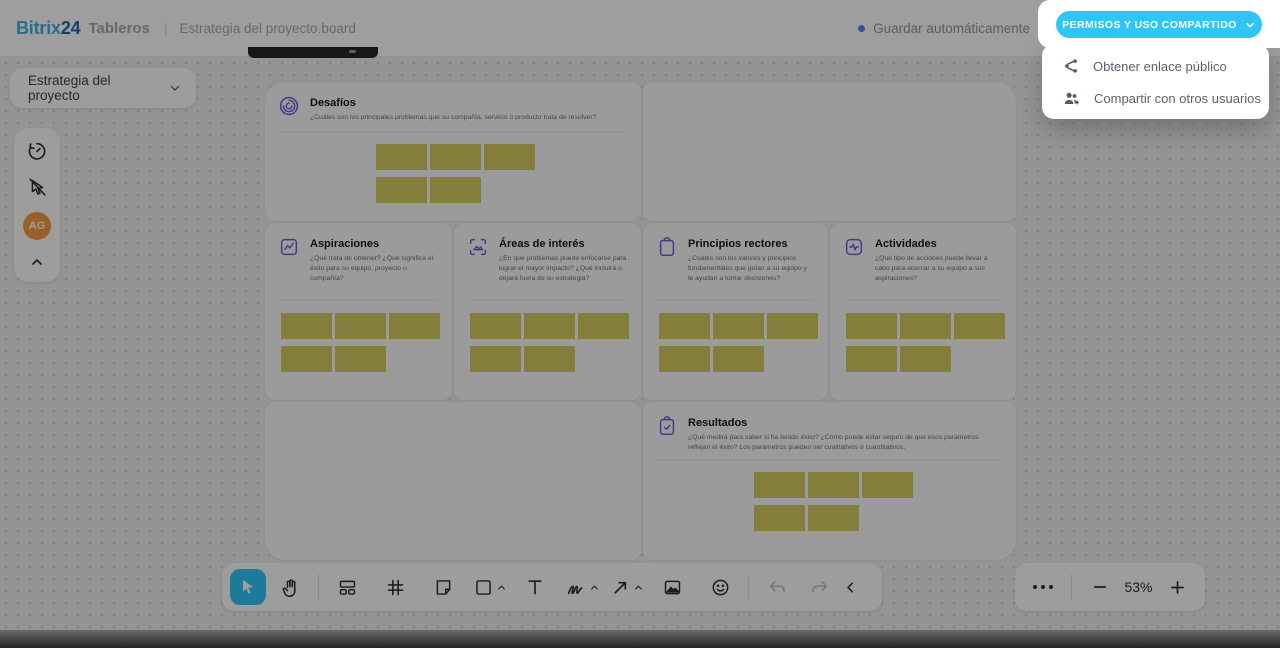 The image size is (1280, 648). Describe the element at coordinates (1177, 98) in the screenshot. I see `menu-item-label: Compartir con otros usuarios` at that location.